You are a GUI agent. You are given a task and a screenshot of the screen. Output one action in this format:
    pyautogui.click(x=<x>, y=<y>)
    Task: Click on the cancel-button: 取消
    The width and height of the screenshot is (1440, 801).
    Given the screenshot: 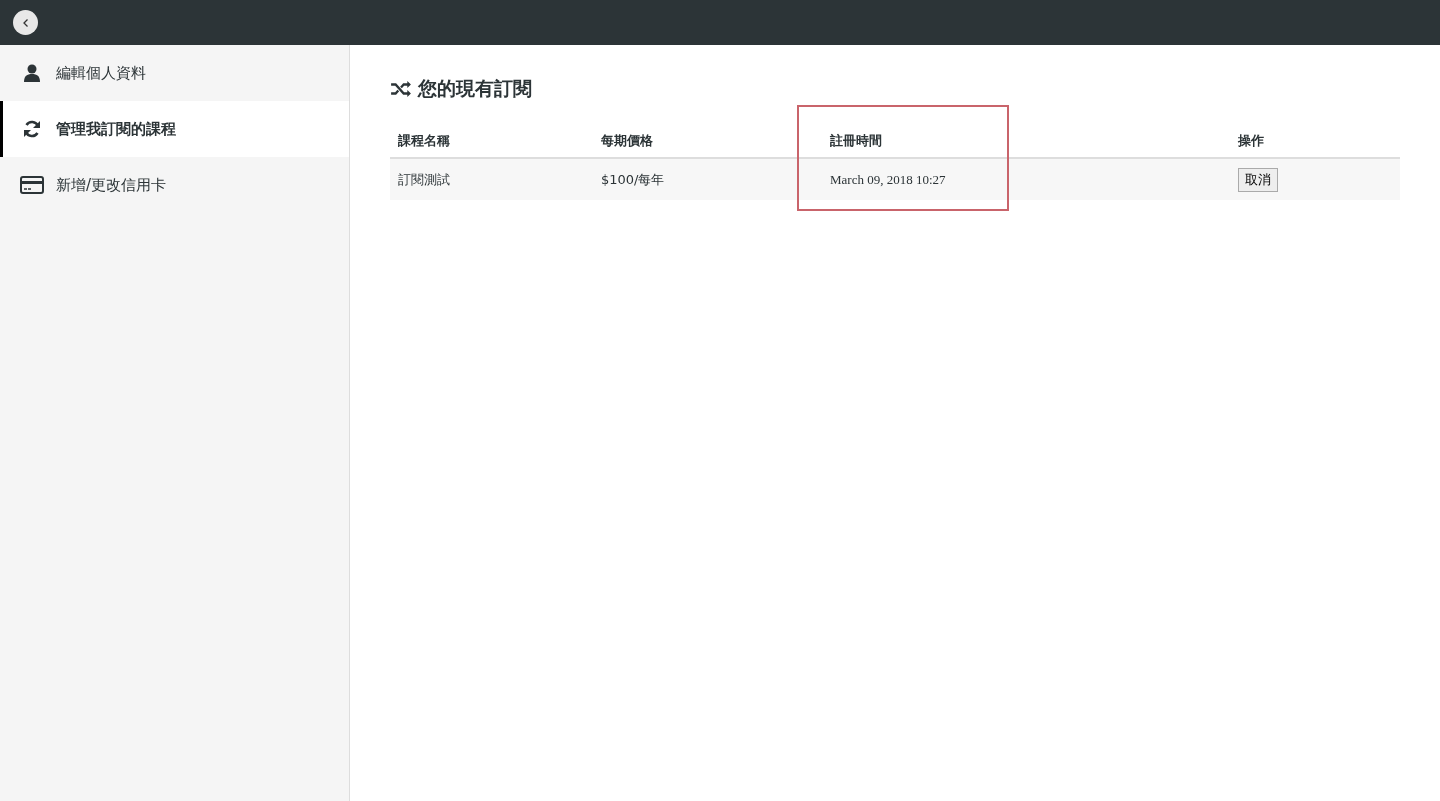 What is the action you would take?
    pyautogui.click(x=1258, y=179)
    